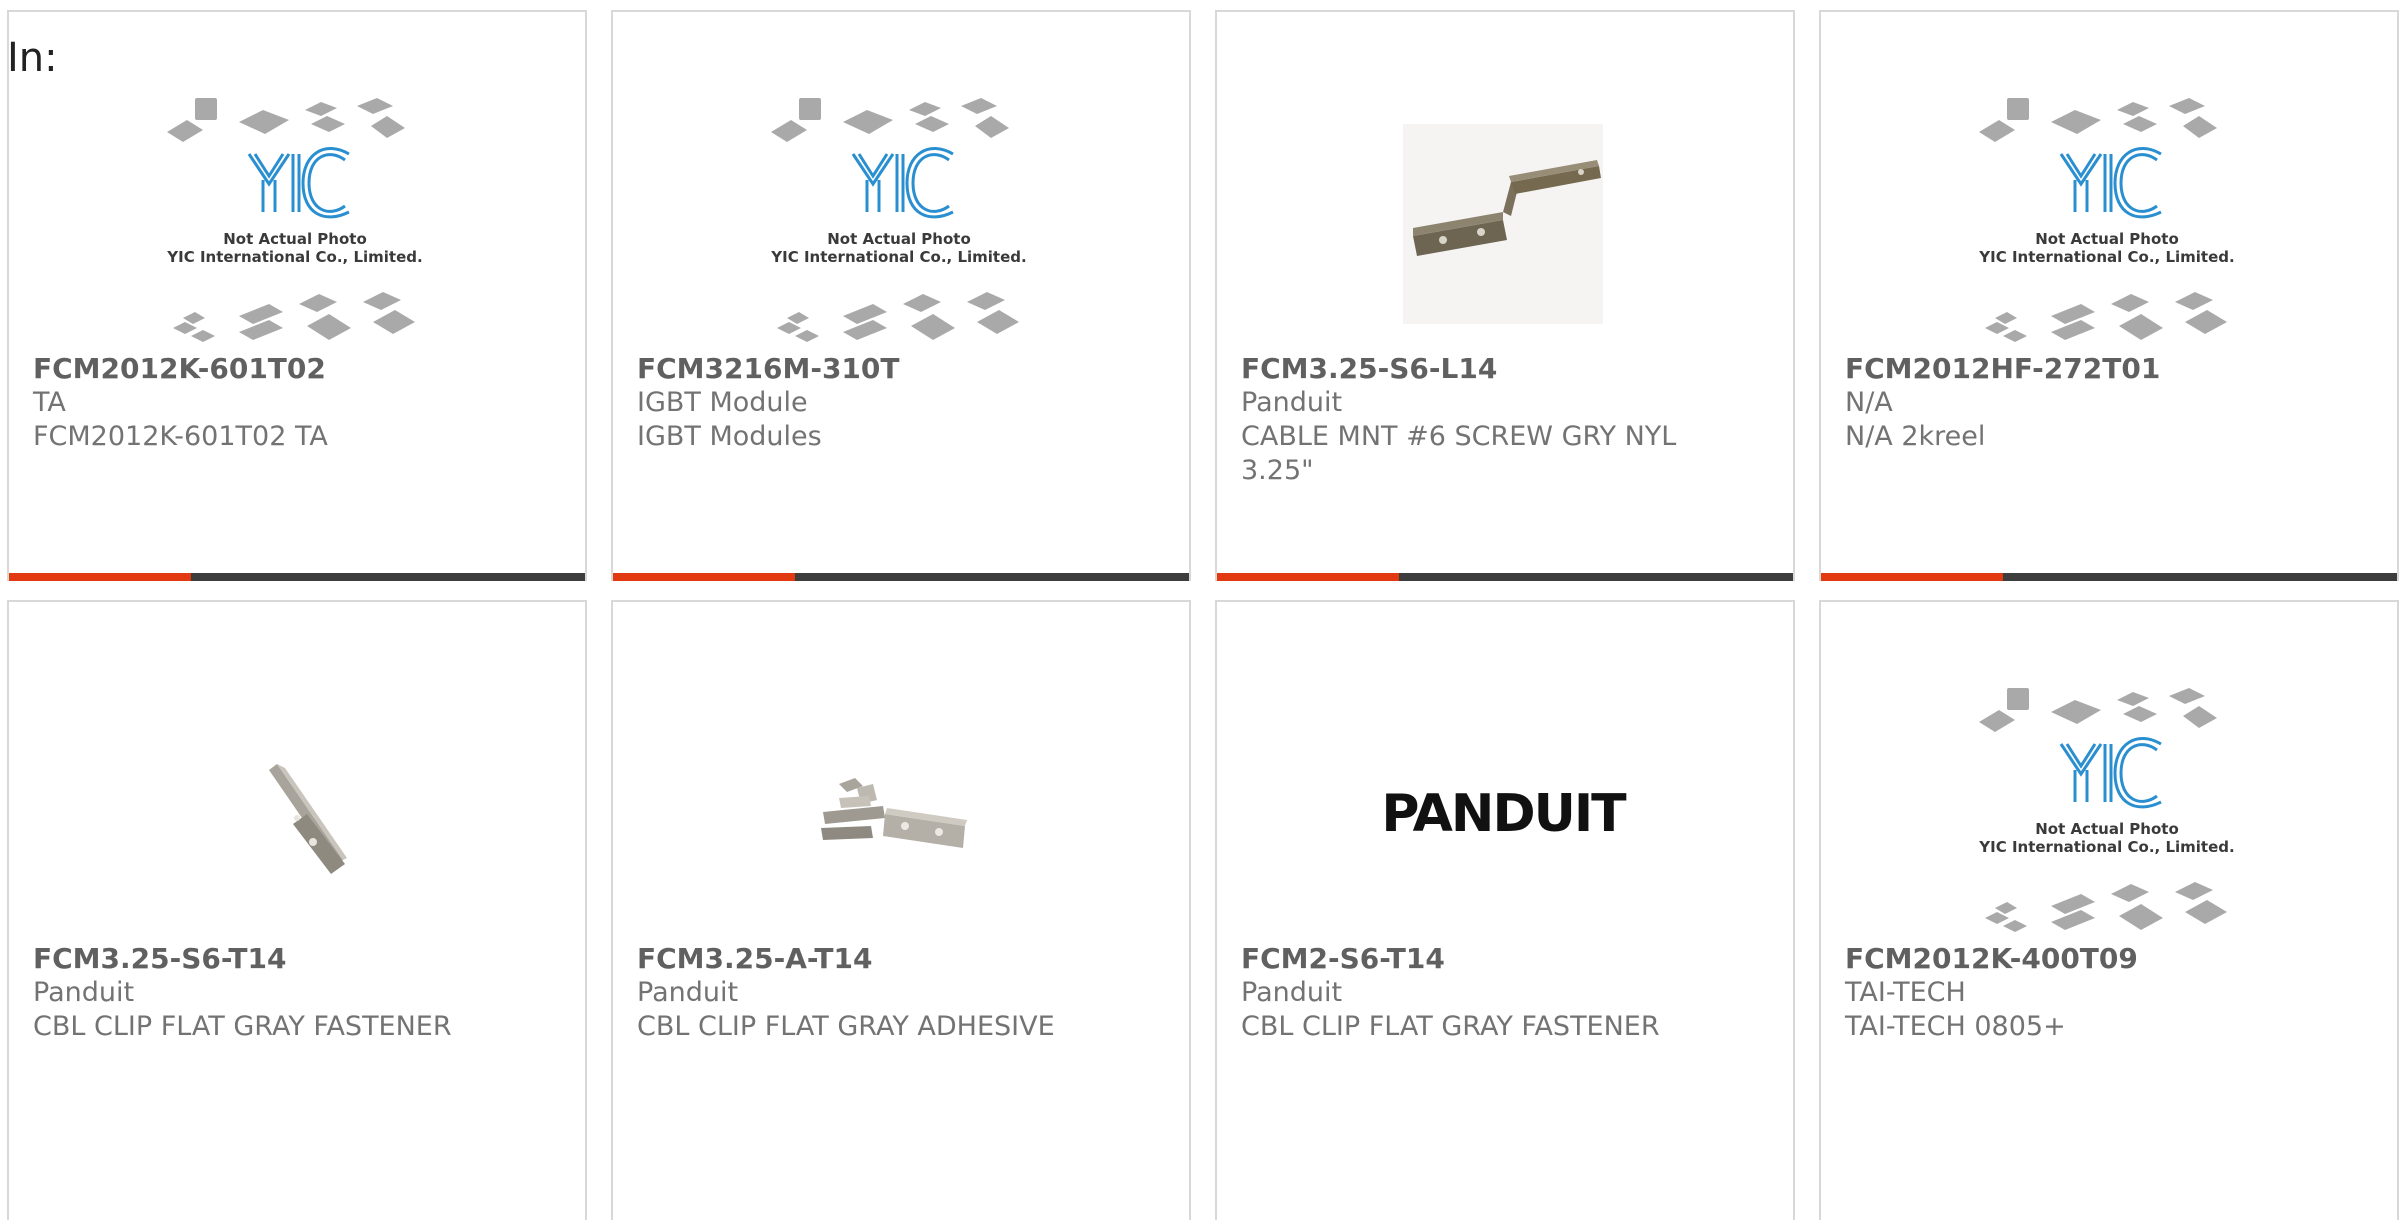  I want to click on cable-clip-set-photo-icon, so click(894, 813).